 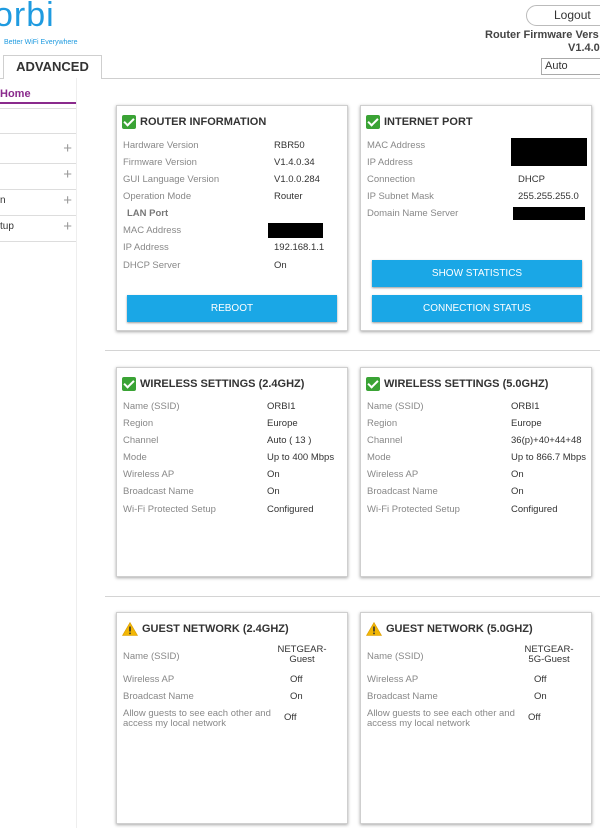 What do you see at coordinates (428, 122) in the screenshot?
I see `card-title-text: INTERNET PORT` at bounding box center [428, 122].